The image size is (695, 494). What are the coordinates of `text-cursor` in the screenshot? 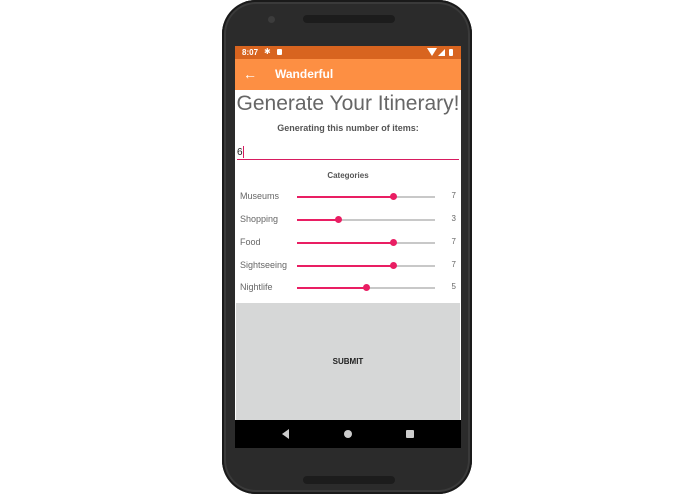 It's located at (243, 152).